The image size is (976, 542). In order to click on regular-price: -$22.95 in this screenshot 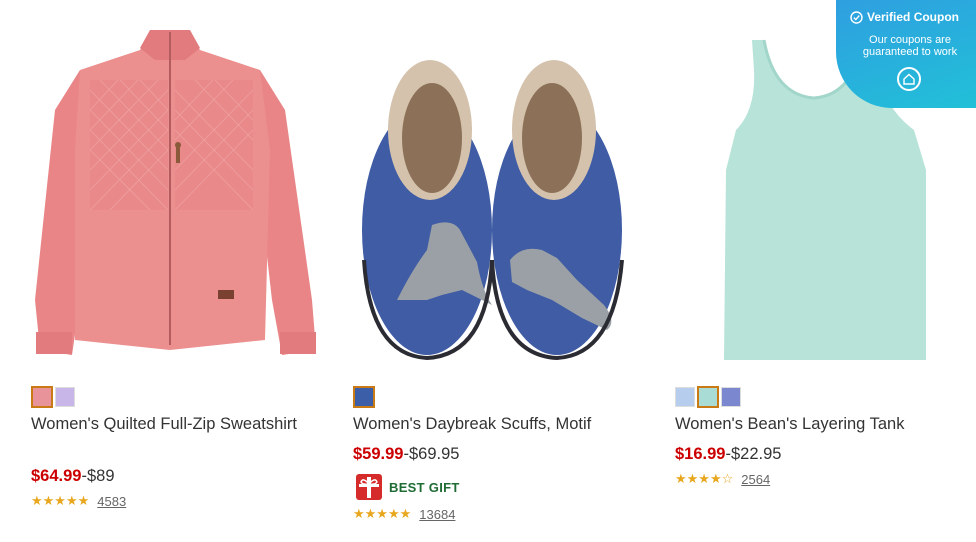, I will do `click(753, 454)`.